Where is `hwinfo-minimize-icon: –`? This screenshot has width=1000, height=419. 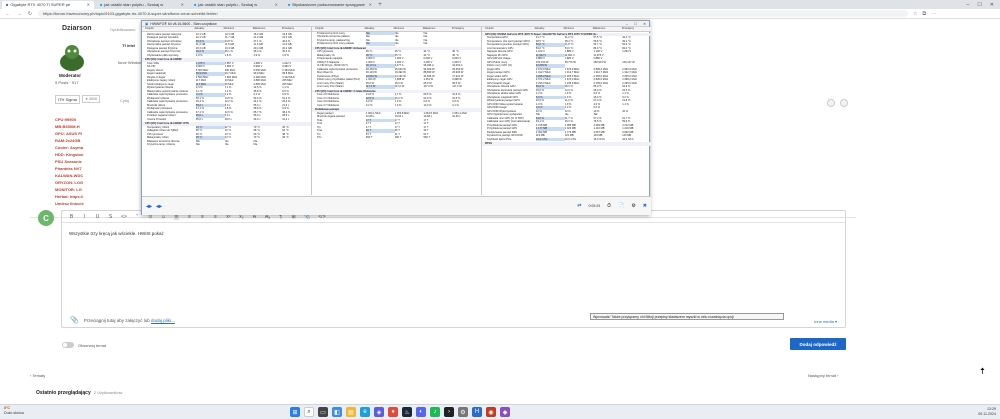 hwinfo-minimize-icon: – is located at coordinates (627, 24).